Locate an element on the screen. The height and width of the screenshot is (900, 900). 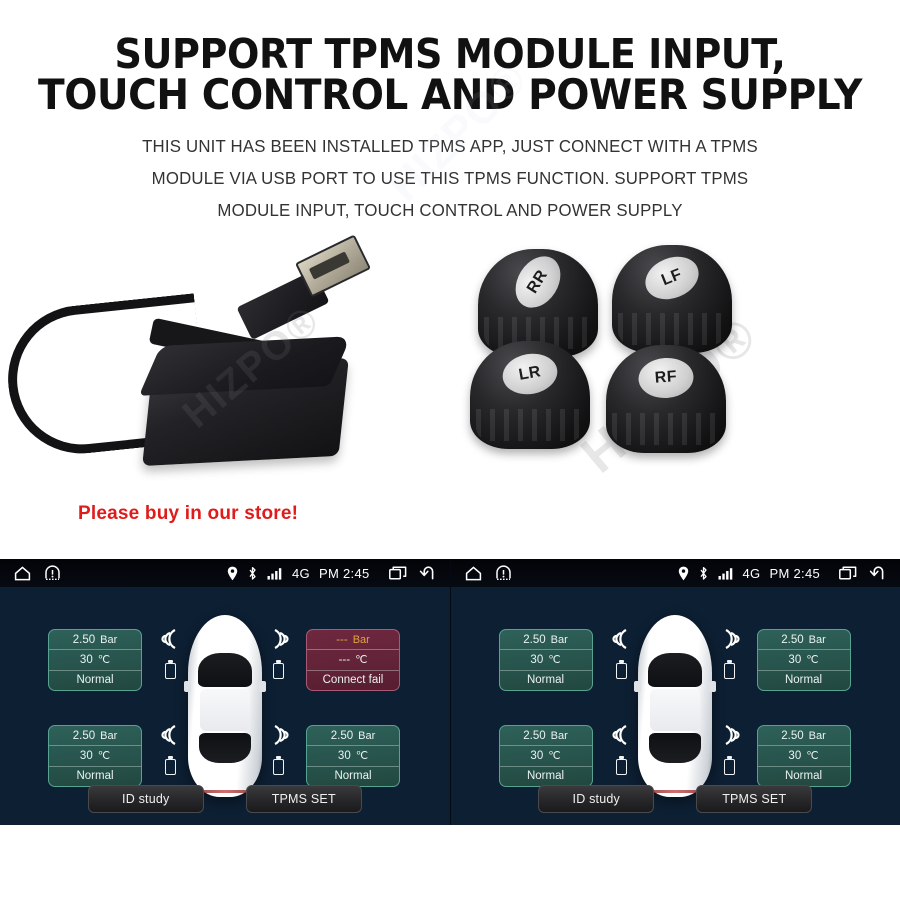
page-title-line-2: TOUCH CONTROL AND POWER SUPPLY is located at coordinates (450, 95).